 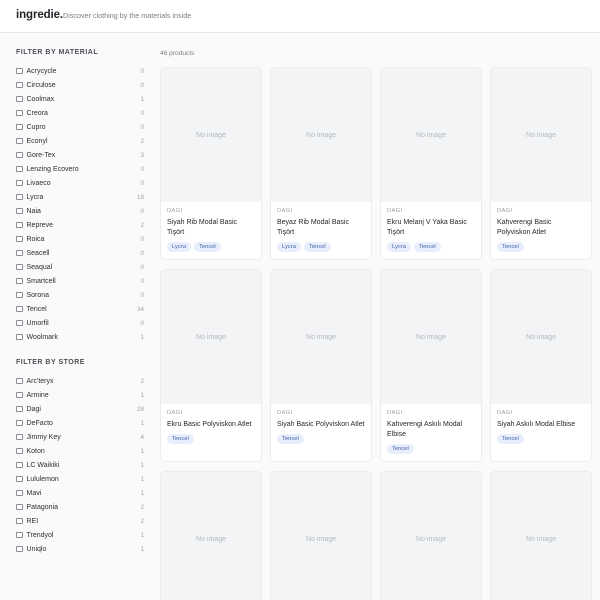 What do you see at coordinates (80, 85) in the screenshot?
I see `material-filter-circulose: Circulose 0` at bounding box center [80, 85].